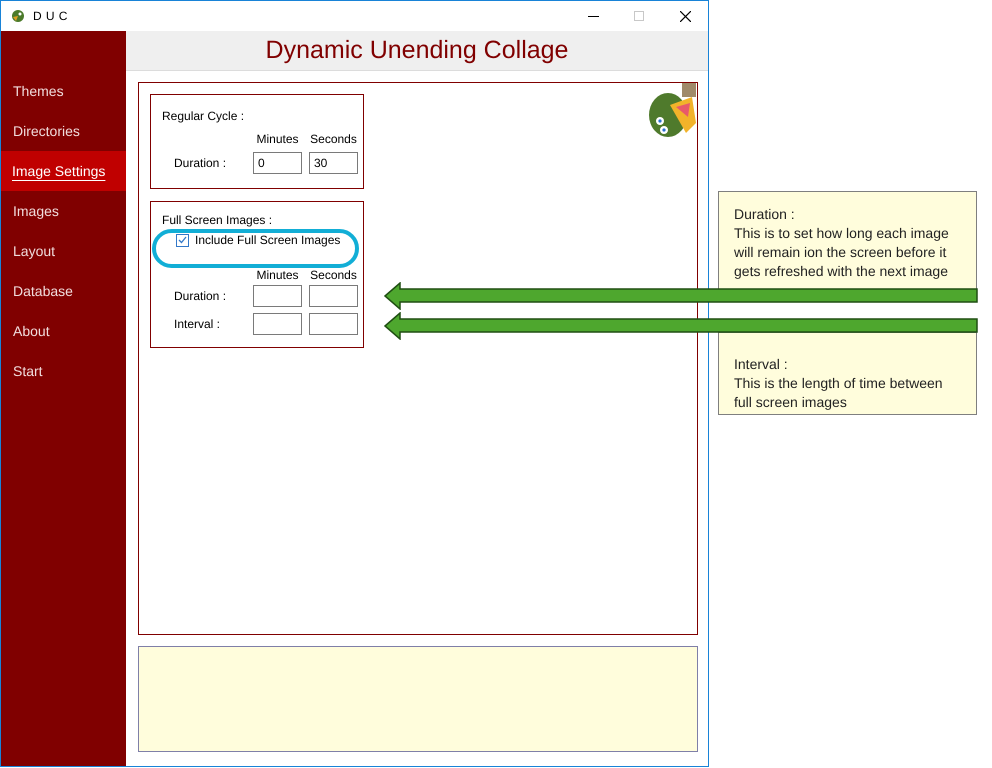 The image size is (992, 768). What do you see at coordinates (333, 163) in the screenshot?
I see `time-field: 30` at bounding box center [333, 163].